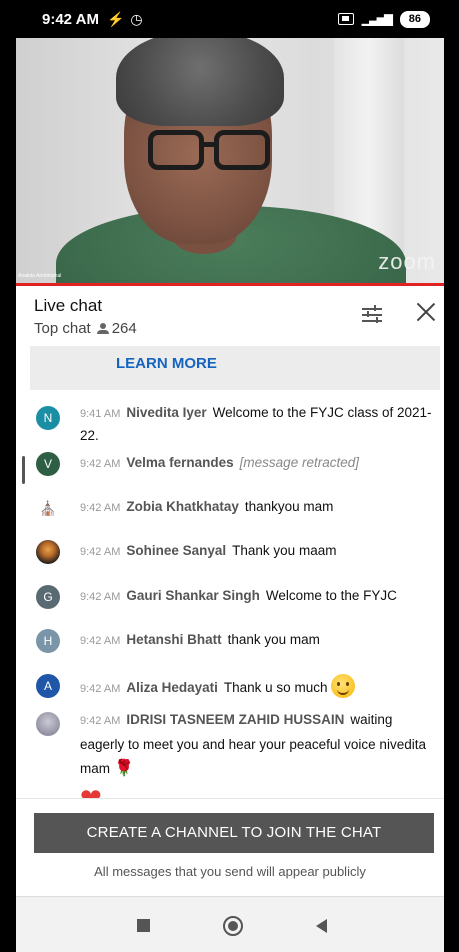  I want to click on chat-message: A 9:42 AM Aliza Hedayati Thank u so much, so click(238, 687).